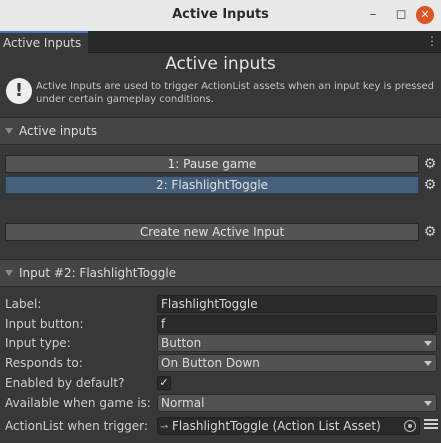 The height and width of the screenshot is (443, 441). Describe the element at coordinates (210, 363) in the screenshot. I see `responds-to-value: On Button Down` at that location.